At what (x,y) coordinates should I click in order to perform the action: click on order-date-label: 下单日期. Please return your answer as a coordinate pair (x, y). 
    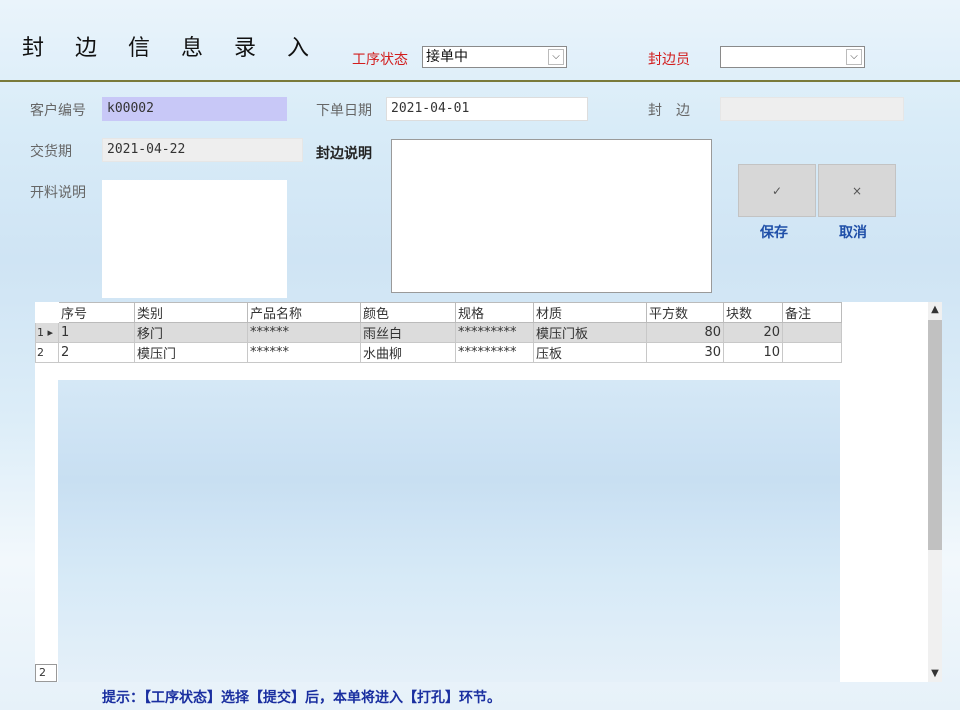
    Looking at the image, I should click on (344, 111).